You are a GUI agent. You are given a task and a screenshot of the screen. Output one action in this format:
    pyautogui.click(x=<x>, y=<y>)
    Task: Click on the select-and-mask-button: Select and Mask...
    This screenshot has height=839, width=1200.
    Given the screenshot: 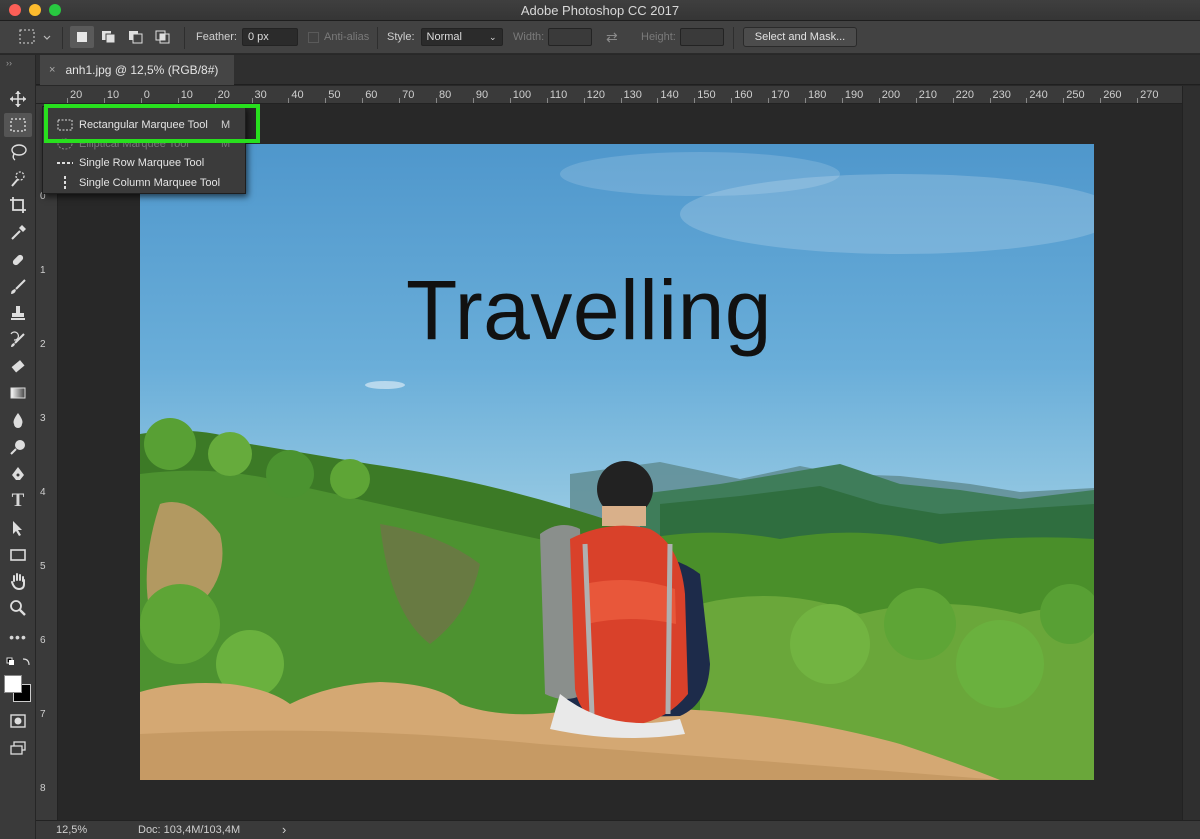 What is the action you would take?
    pyautogui.click(x=800, y=37)
    